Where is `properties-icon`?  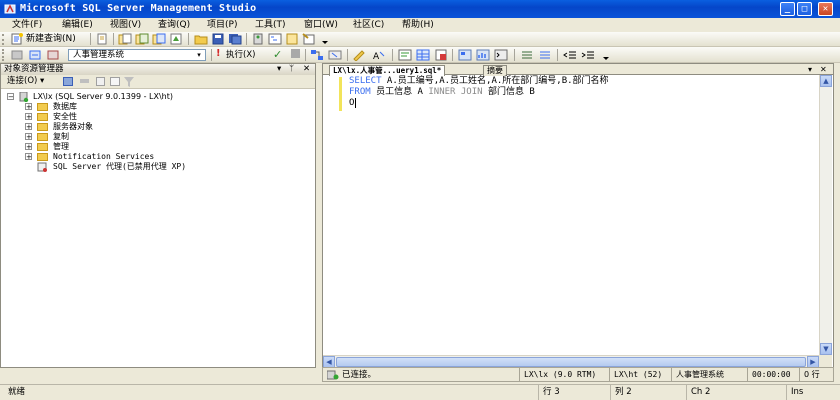
properties-icon is located at coordinates (309, 39).